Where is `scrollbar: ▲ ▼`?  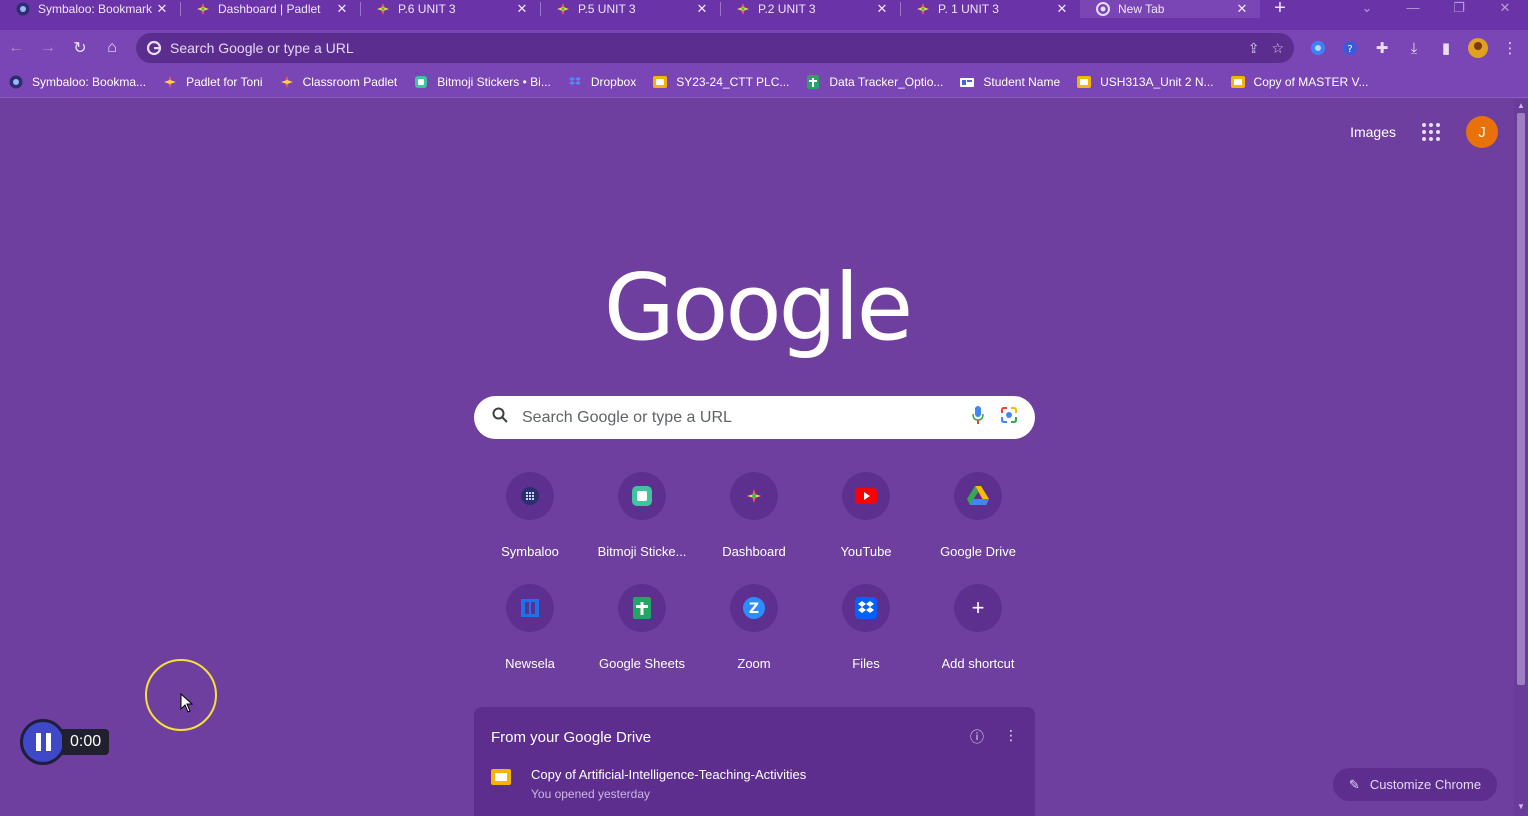
scrollbar: ▲ ▼ is located at coordinates (1521, 457).